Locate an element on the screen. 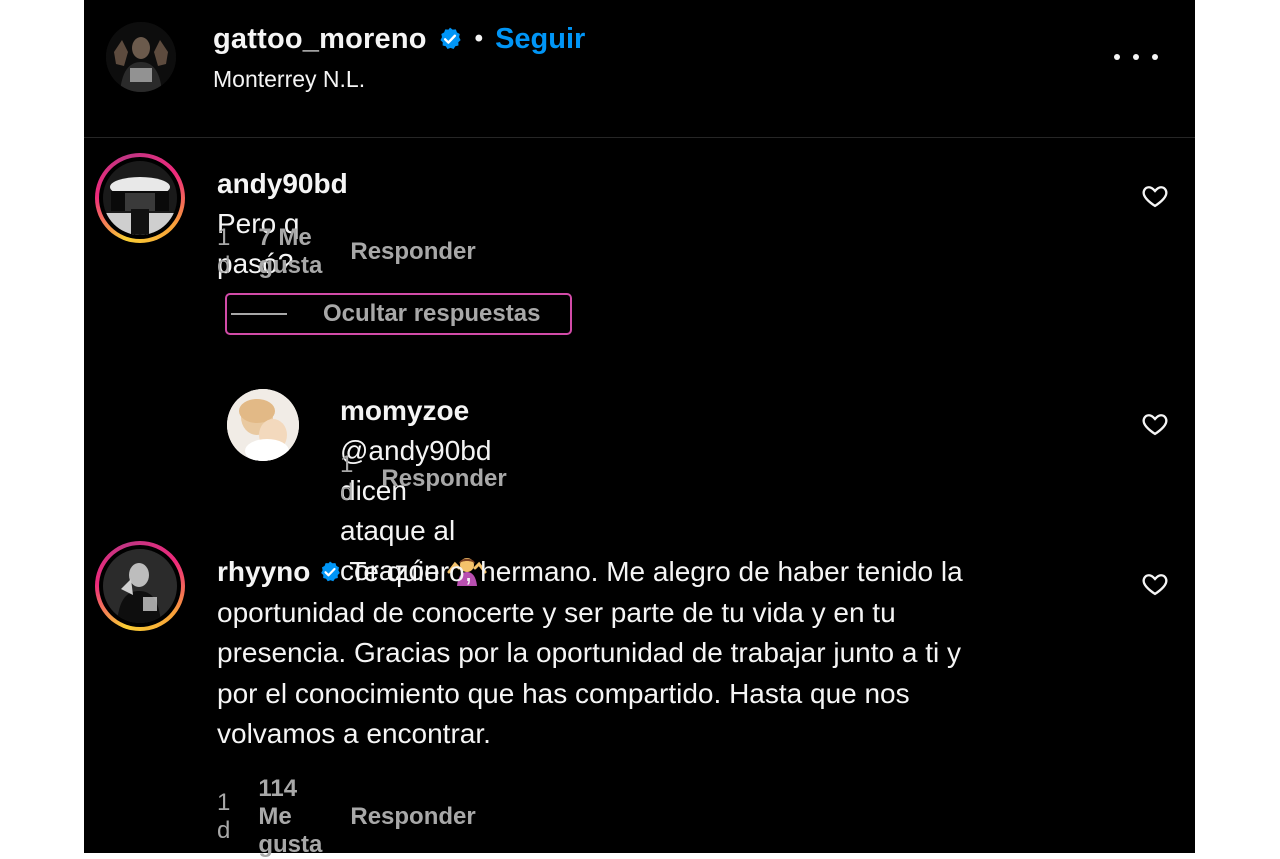 This screenshot has height=859, width=1280. author-avatar-image is located at coordinates (141, 57).